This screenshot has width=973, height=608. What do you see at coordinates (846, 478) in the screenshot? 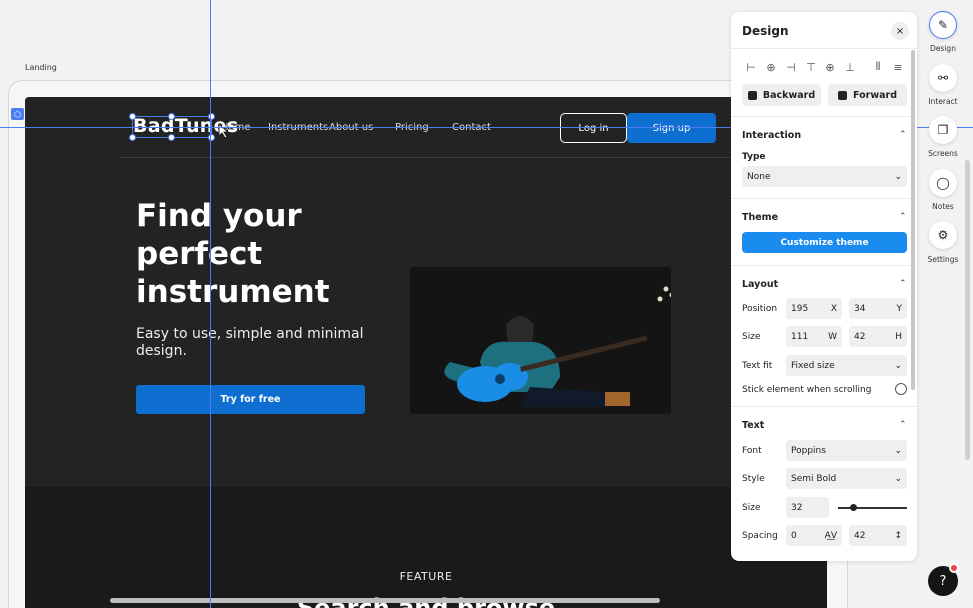
I see `style-select: Semi Bold ⌄` at bounding box center [846, 478].